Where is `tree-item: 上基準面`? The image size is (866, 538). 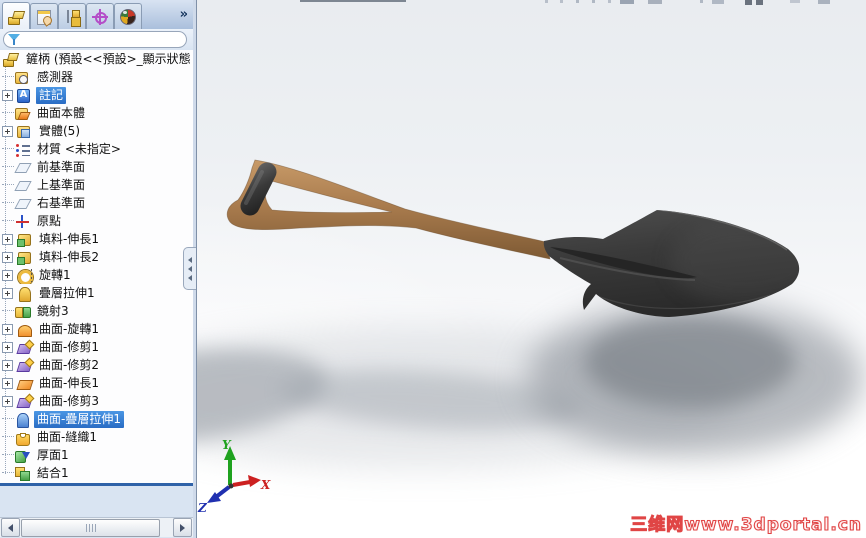
tree-item: 上基準面 is located at coordinates (96, 185).